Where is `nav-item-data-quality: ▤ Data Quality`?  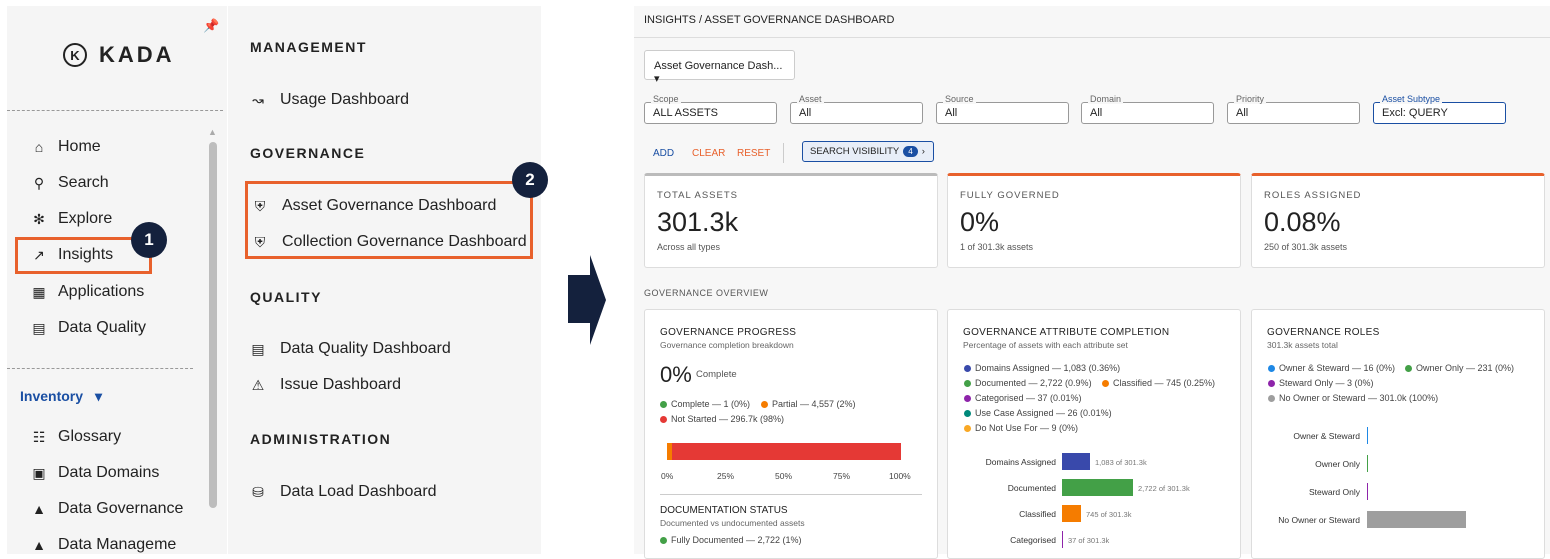
nav-item-data-quality: ▤ Data Quality is located at coordinates (88, 328).